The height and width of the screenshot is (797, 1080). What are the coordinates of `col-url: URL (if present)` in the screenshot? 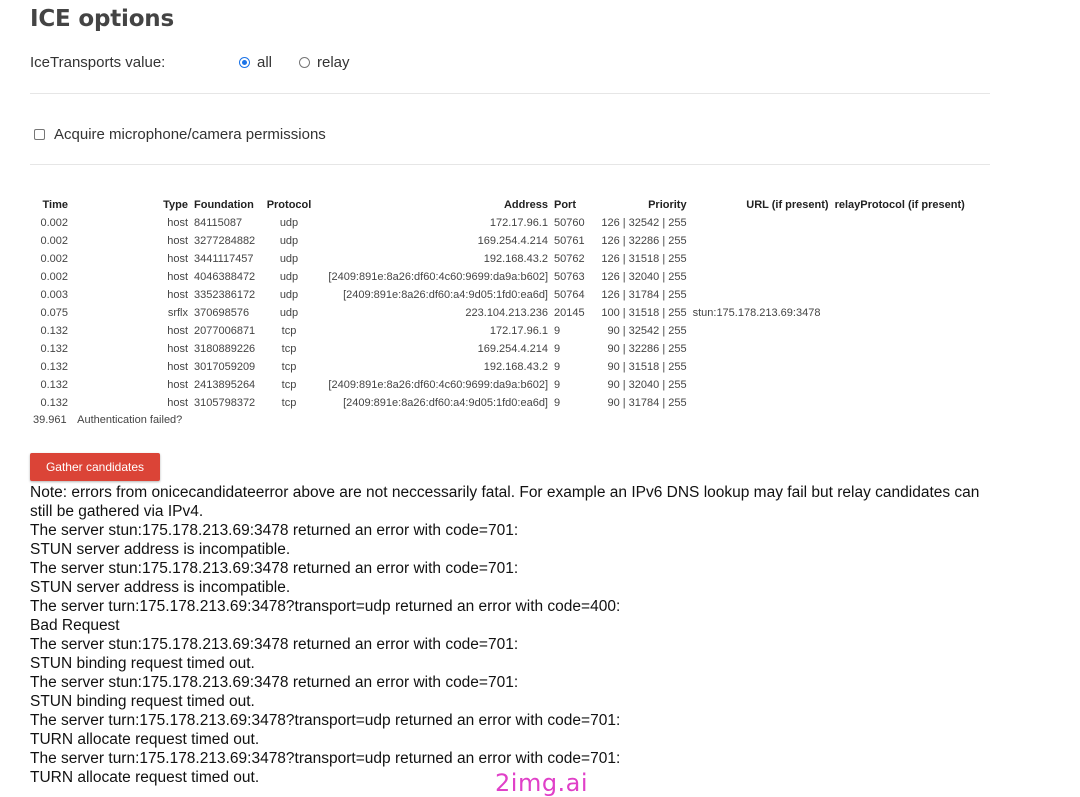 It's located at (787, 205).